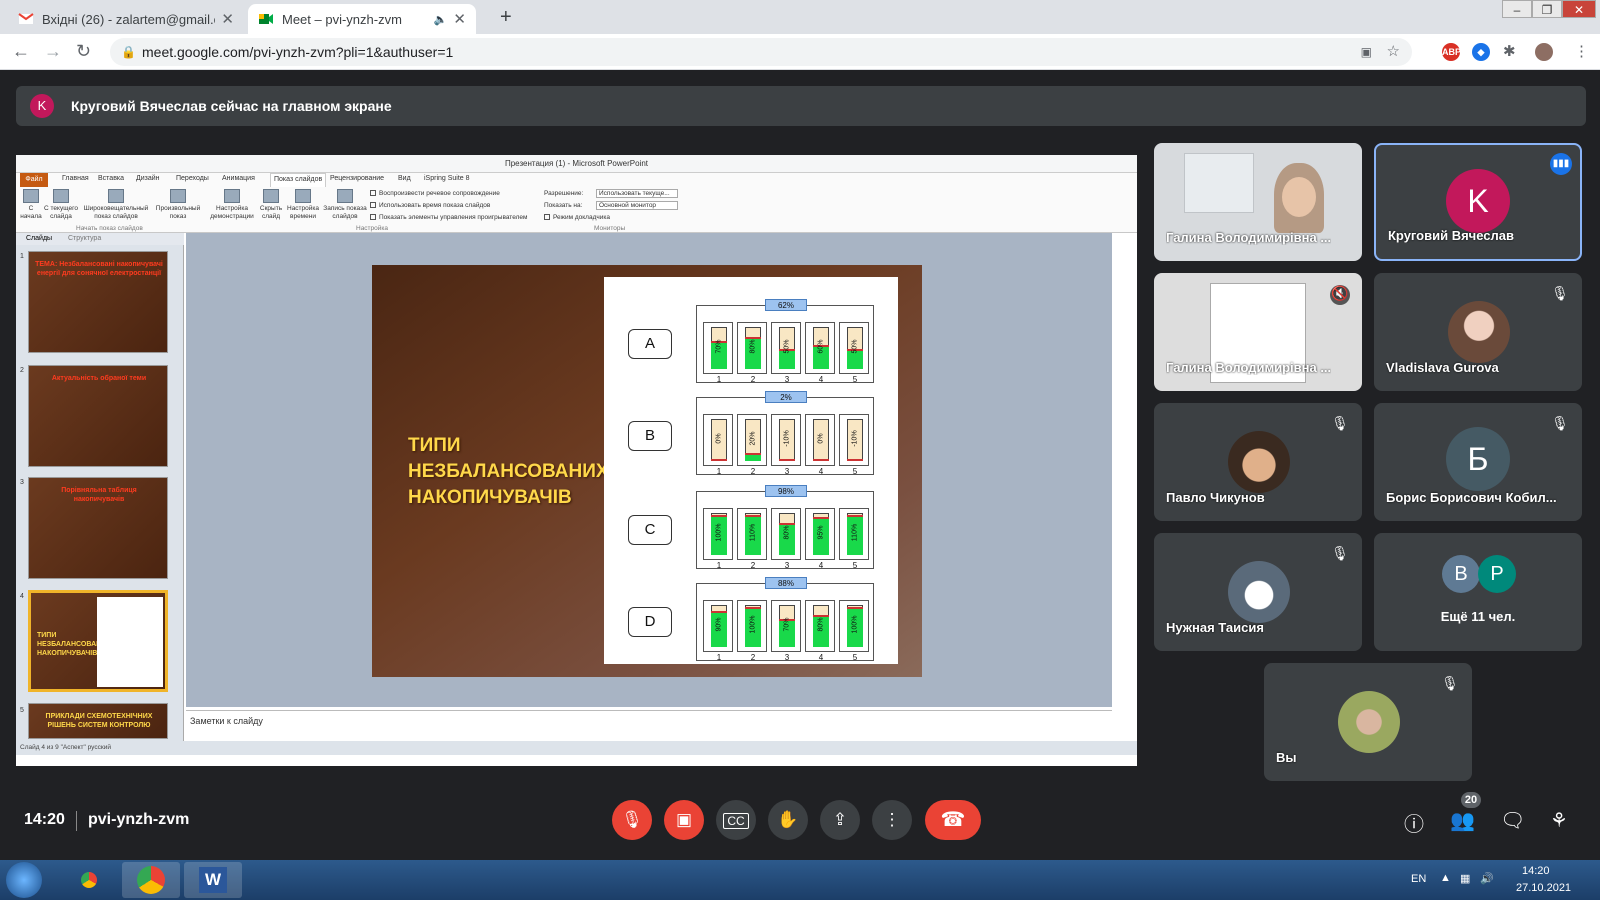  I want to click on camera-off-icon: ▣, so click(684, 819).